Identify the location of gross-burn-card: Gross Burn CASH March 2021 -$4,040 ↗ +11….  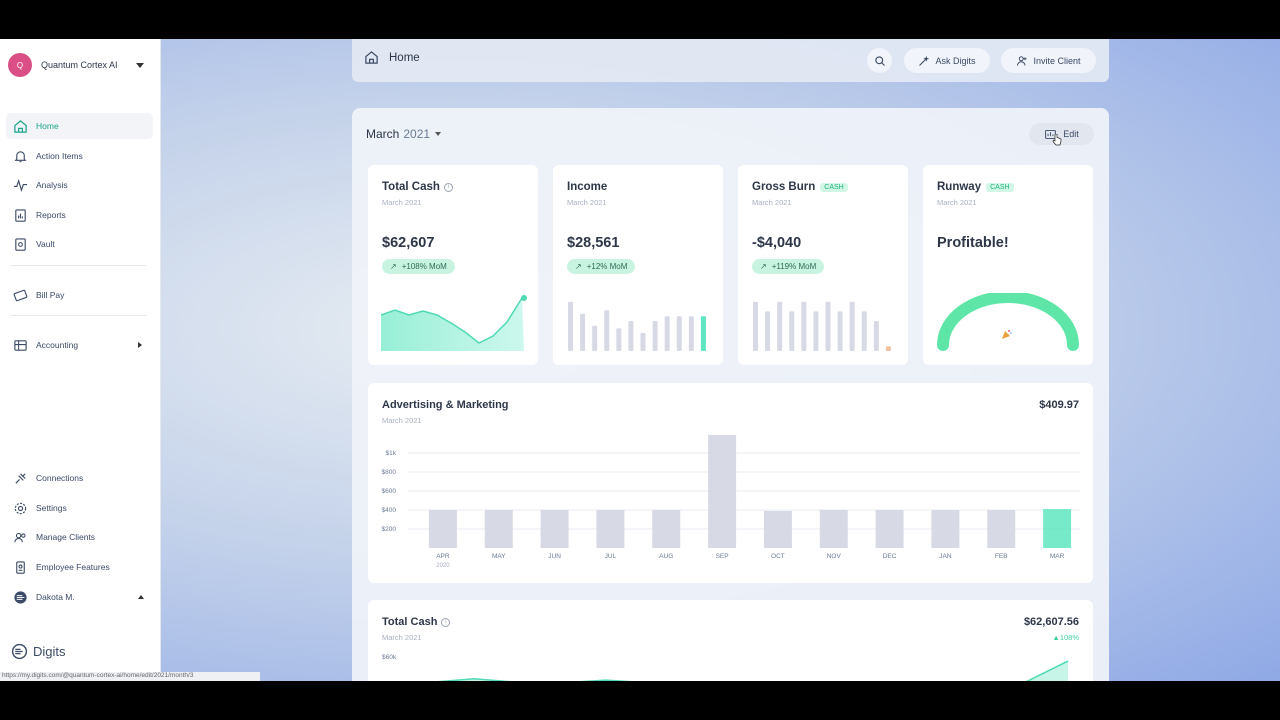
(823, 265).